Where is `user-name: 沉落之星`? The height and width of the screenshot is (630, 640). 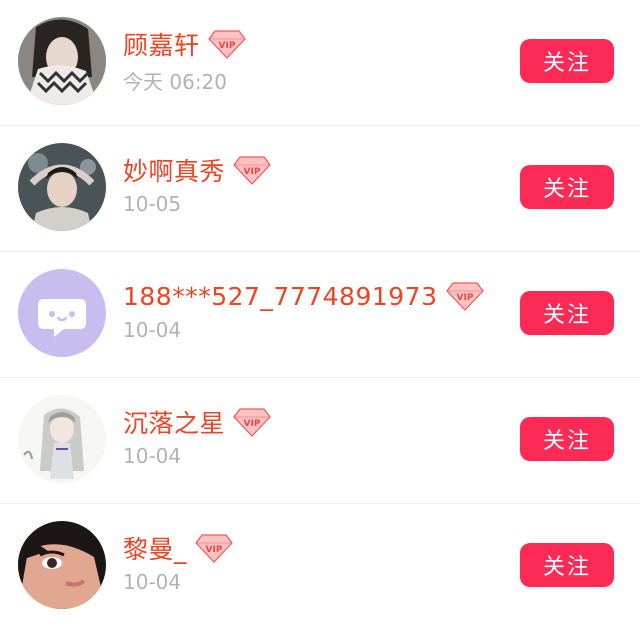 user-name: 沉落之星 is located at coordinates (174, 422).